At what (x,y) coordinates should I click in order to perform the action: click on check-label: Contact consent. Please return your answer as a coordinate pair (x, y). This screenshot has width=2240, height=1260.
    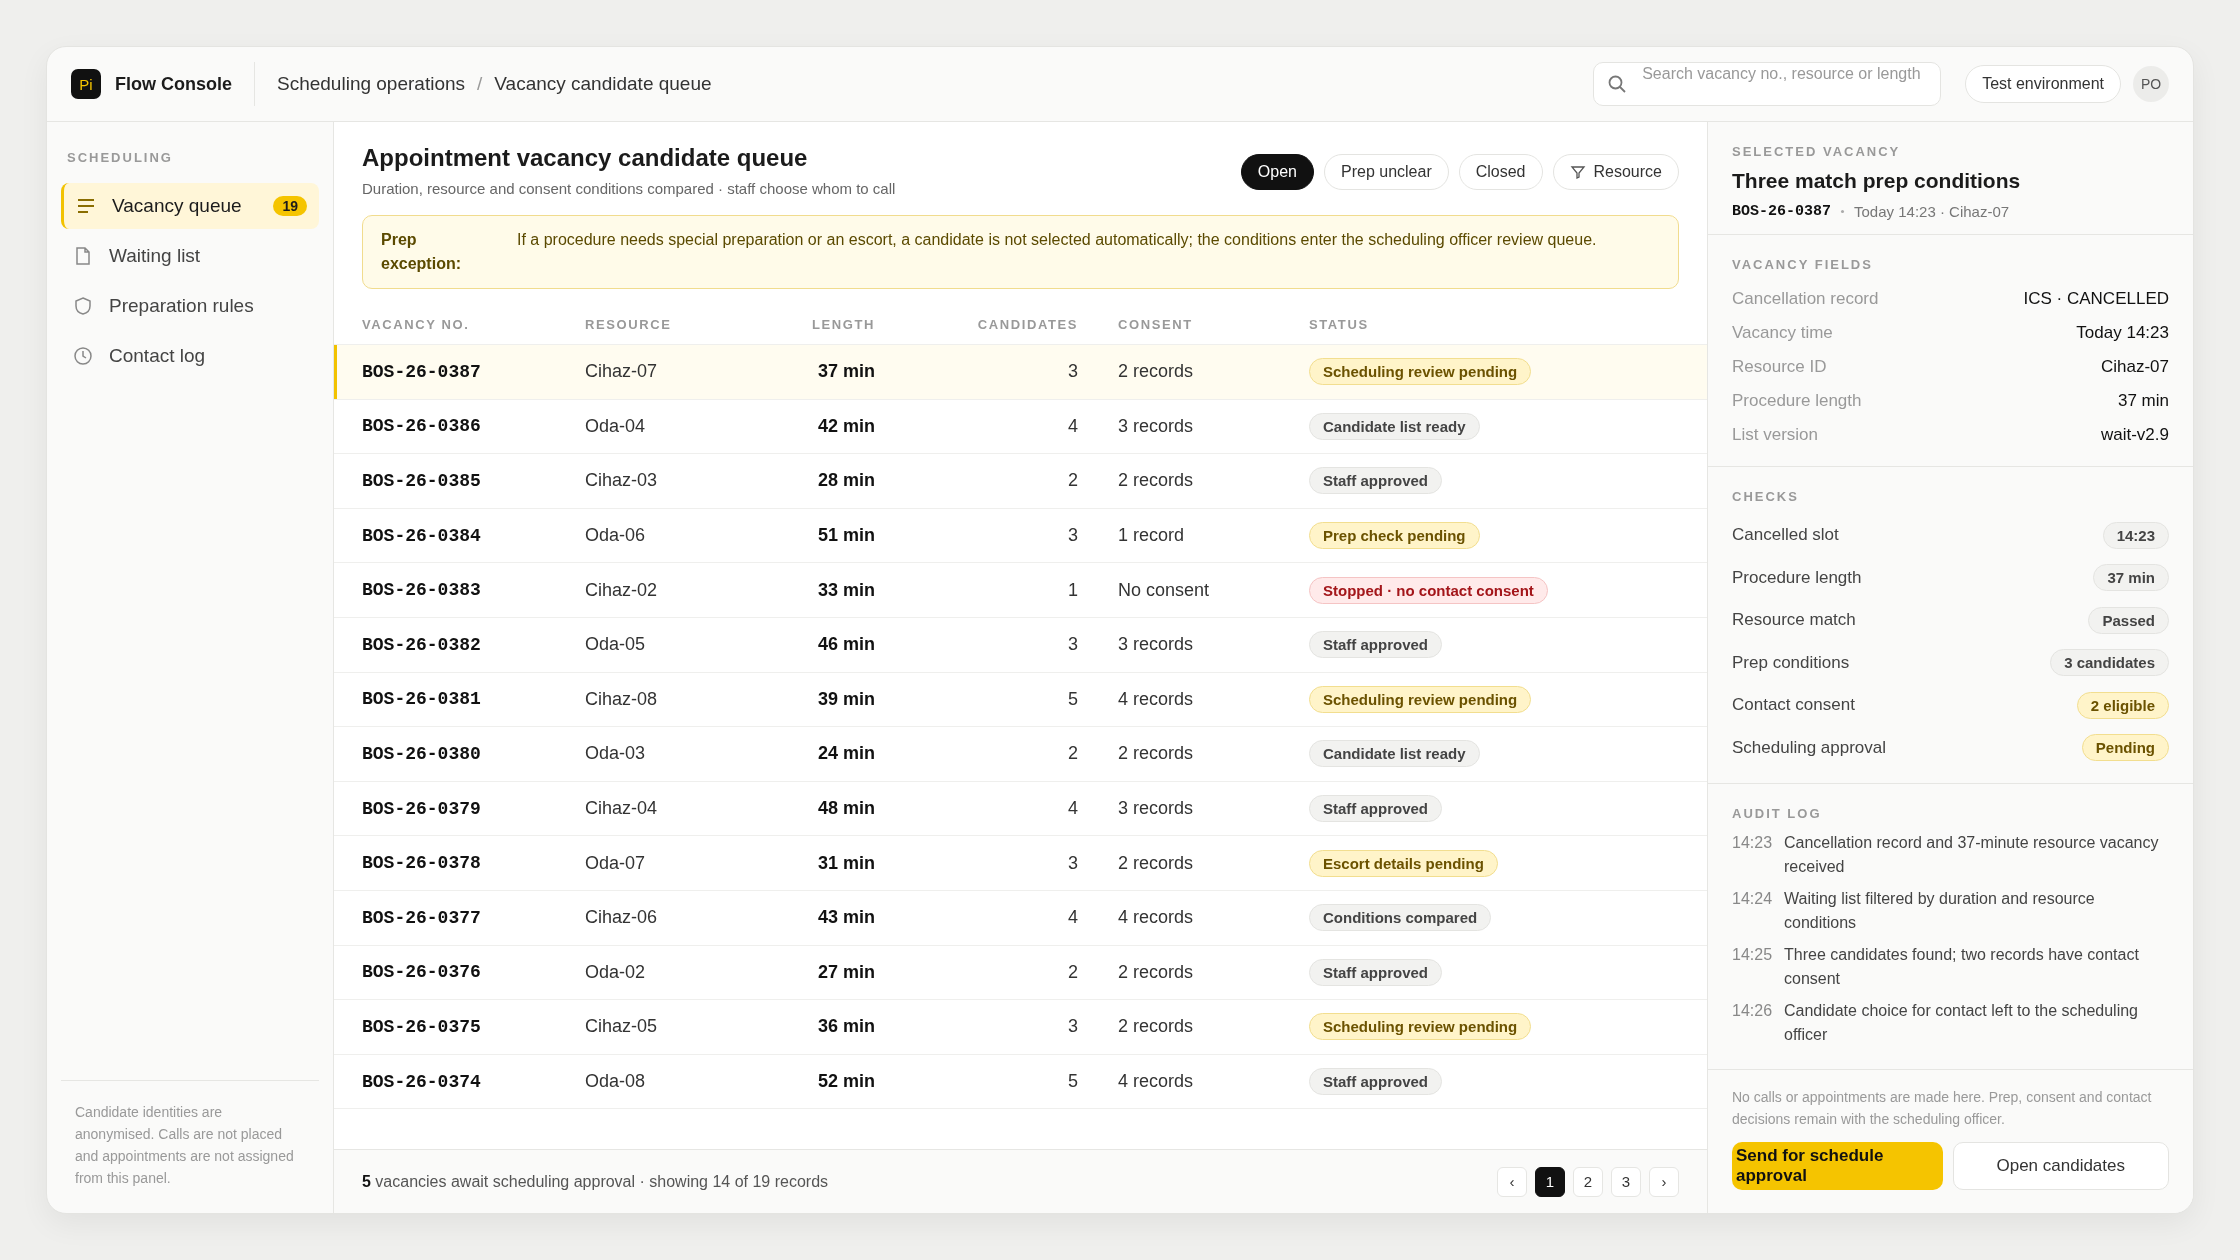
    Looking at the image, I should click on (1793, 705).